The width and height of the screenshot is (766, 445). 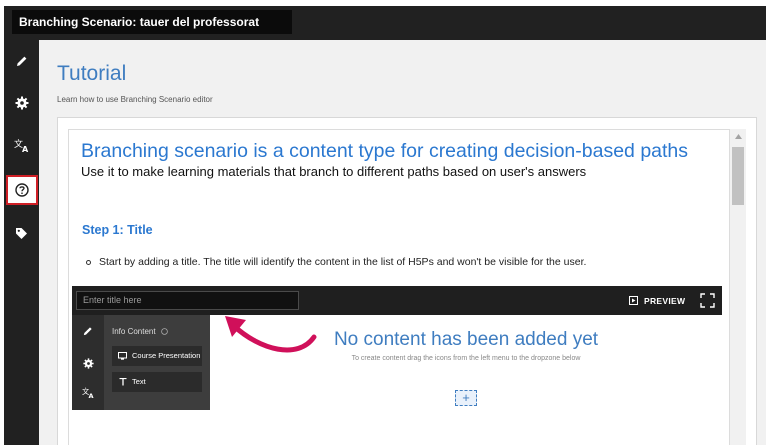 I want to click on editor-sidebar: 文 A, so click(x=21, y=242).